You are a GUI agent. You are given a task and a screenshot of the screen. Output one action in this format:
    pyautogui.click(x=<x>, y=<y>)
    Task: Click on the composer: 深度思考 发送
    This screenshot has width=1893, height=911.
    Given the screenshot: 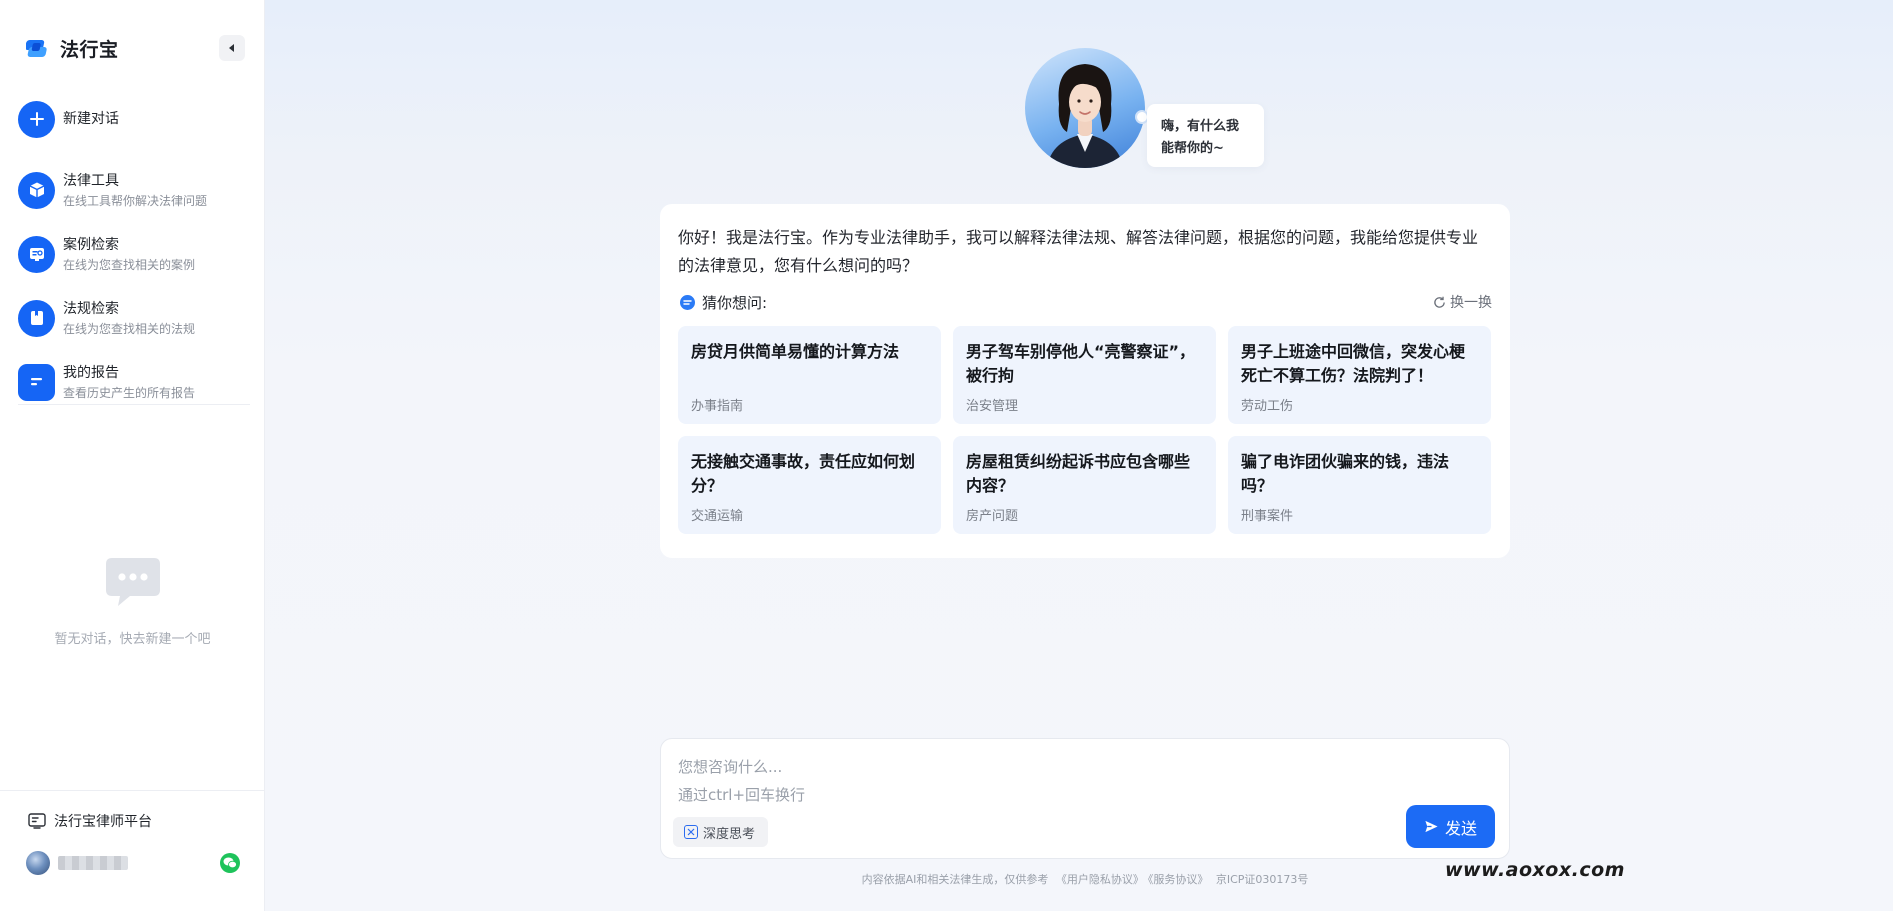 What is the action you would take?
    pyautogui.click(x=1085, y=798)
    